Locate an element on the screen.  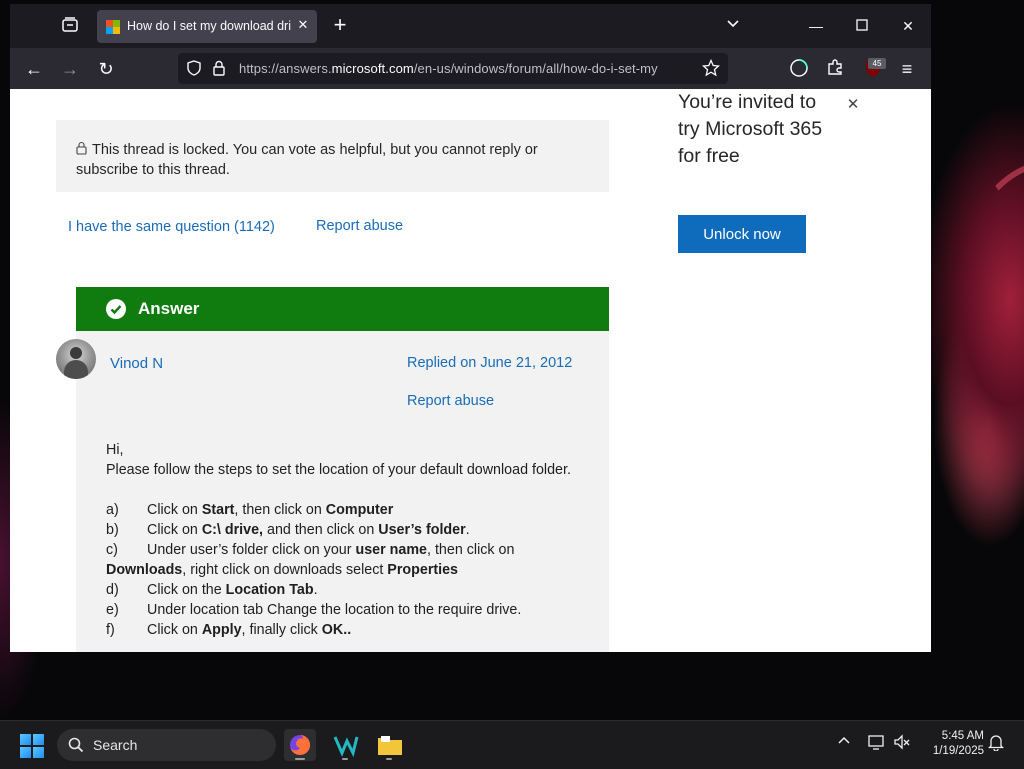
answer-report-abuse-link: Report abuse is located at coordinates (450, 401).